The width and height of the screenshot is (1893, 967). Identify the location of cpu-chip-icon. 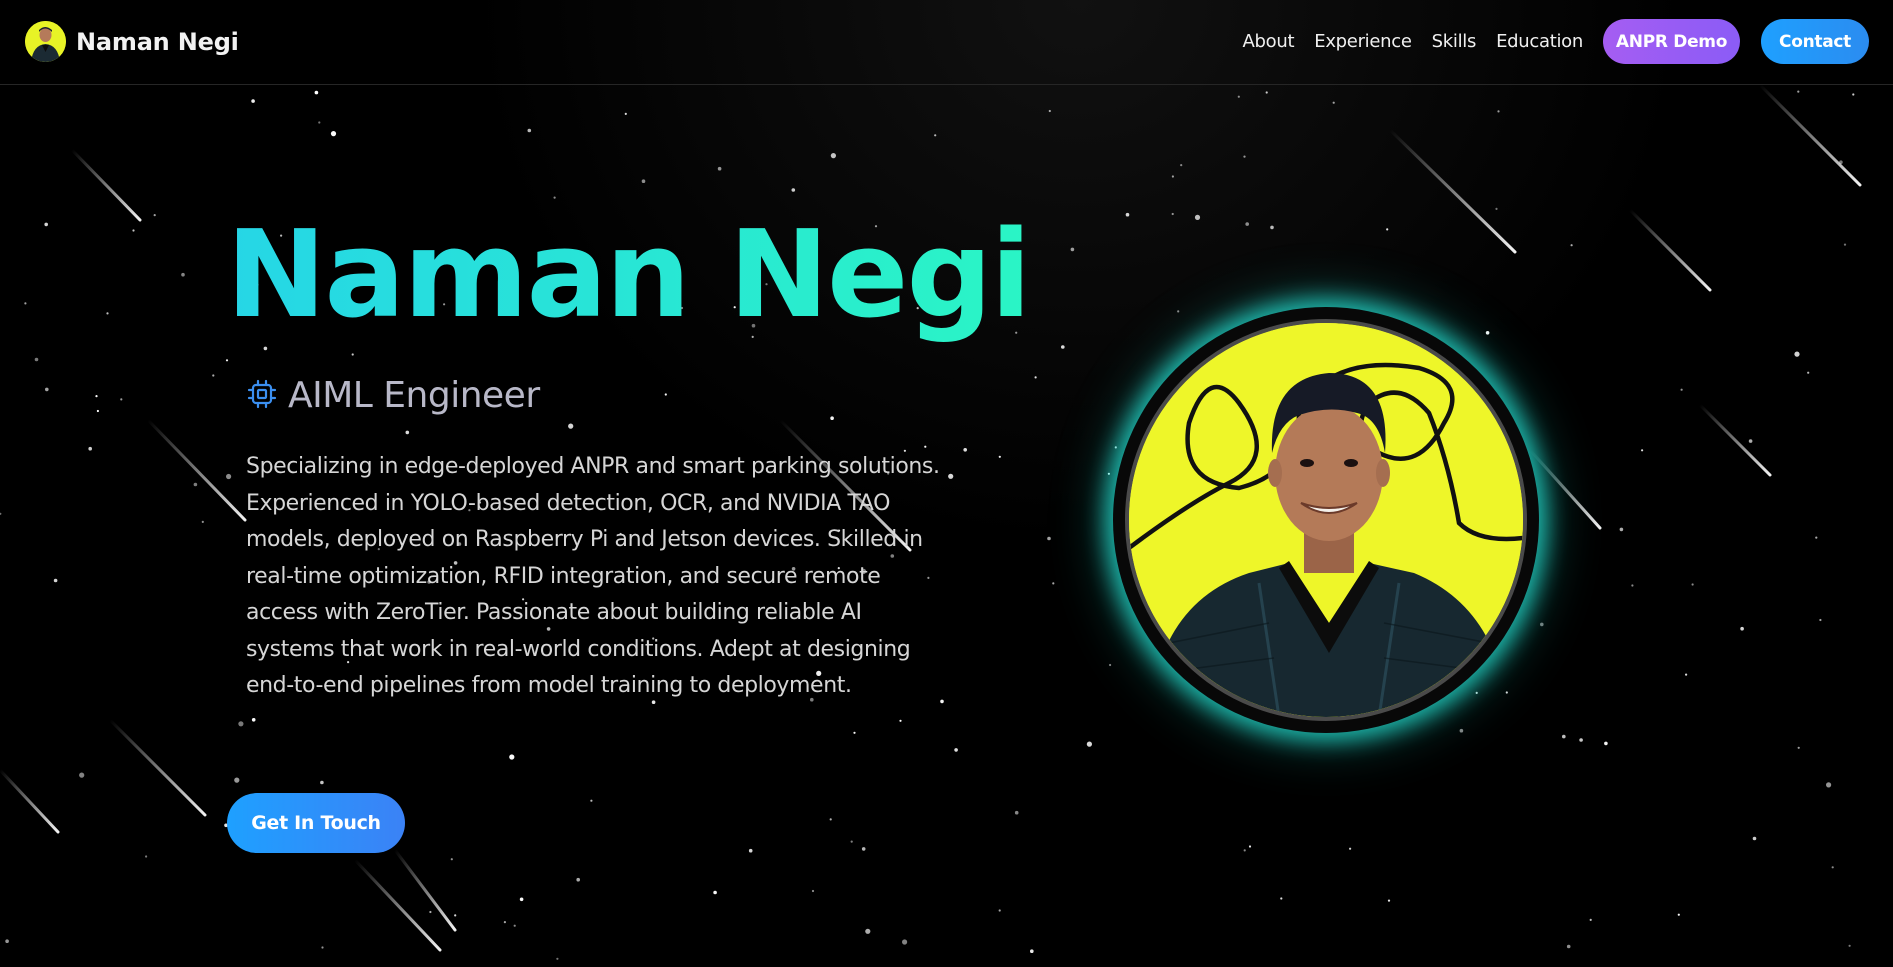
(262, 396).